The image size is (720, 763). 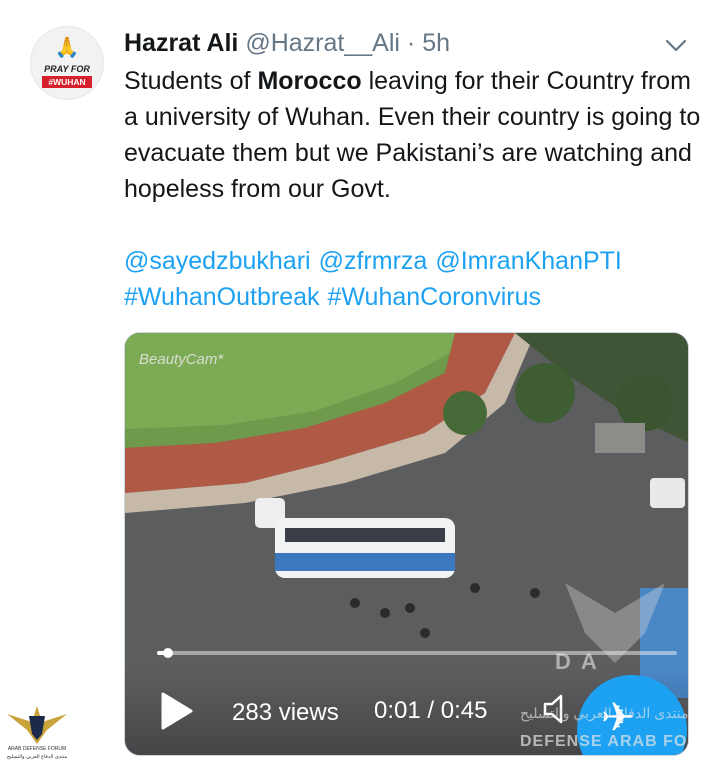 What do you see at coordinates (676, 46) in the screenshot?
I see `chevron-down-icon` at bounding box center [676, 46].